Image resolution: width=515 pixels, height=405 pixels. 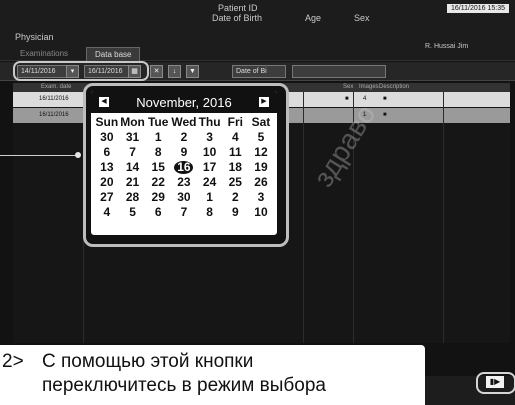 I want to click on col-description: Description, so click(x=394, y=87).